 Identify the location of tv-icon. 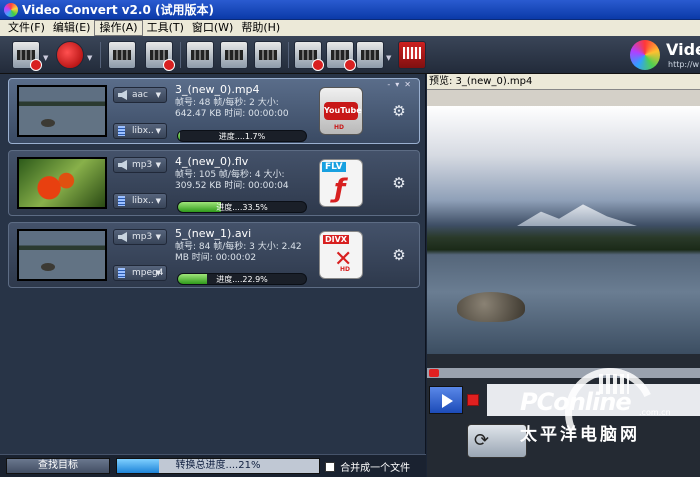
(370, 55).